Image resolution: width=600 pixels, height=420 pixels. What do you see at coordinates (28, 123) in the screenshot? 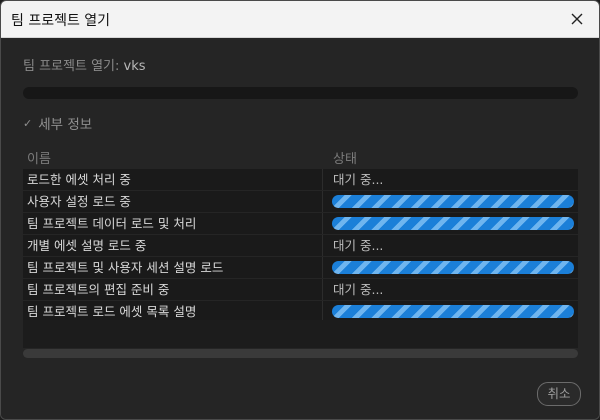
I see `check-chevron-icon: ✓` at bounding box center [28, 123].